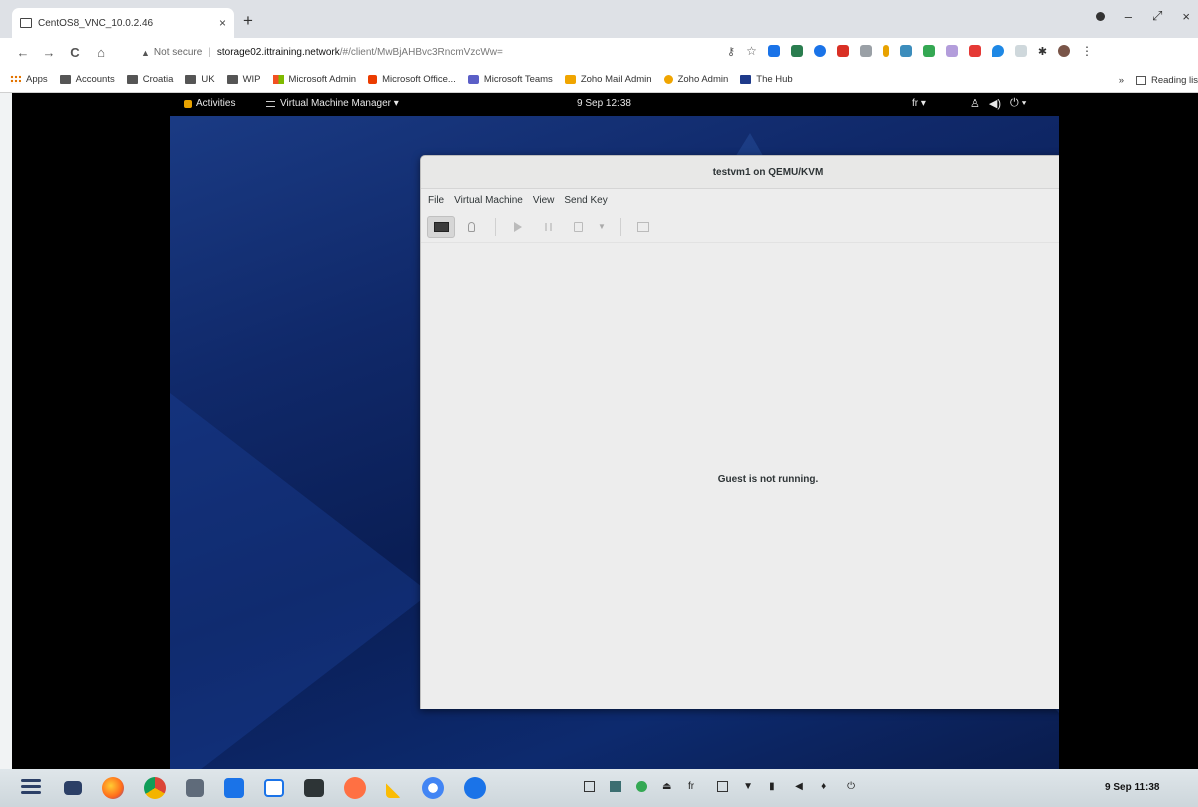 This screenshot has width=1198, height=807. What do you see at coordinates (585, 200) in the screenshot?
I see `menu-send-key: Send Key` at bounding box center [585, 200].